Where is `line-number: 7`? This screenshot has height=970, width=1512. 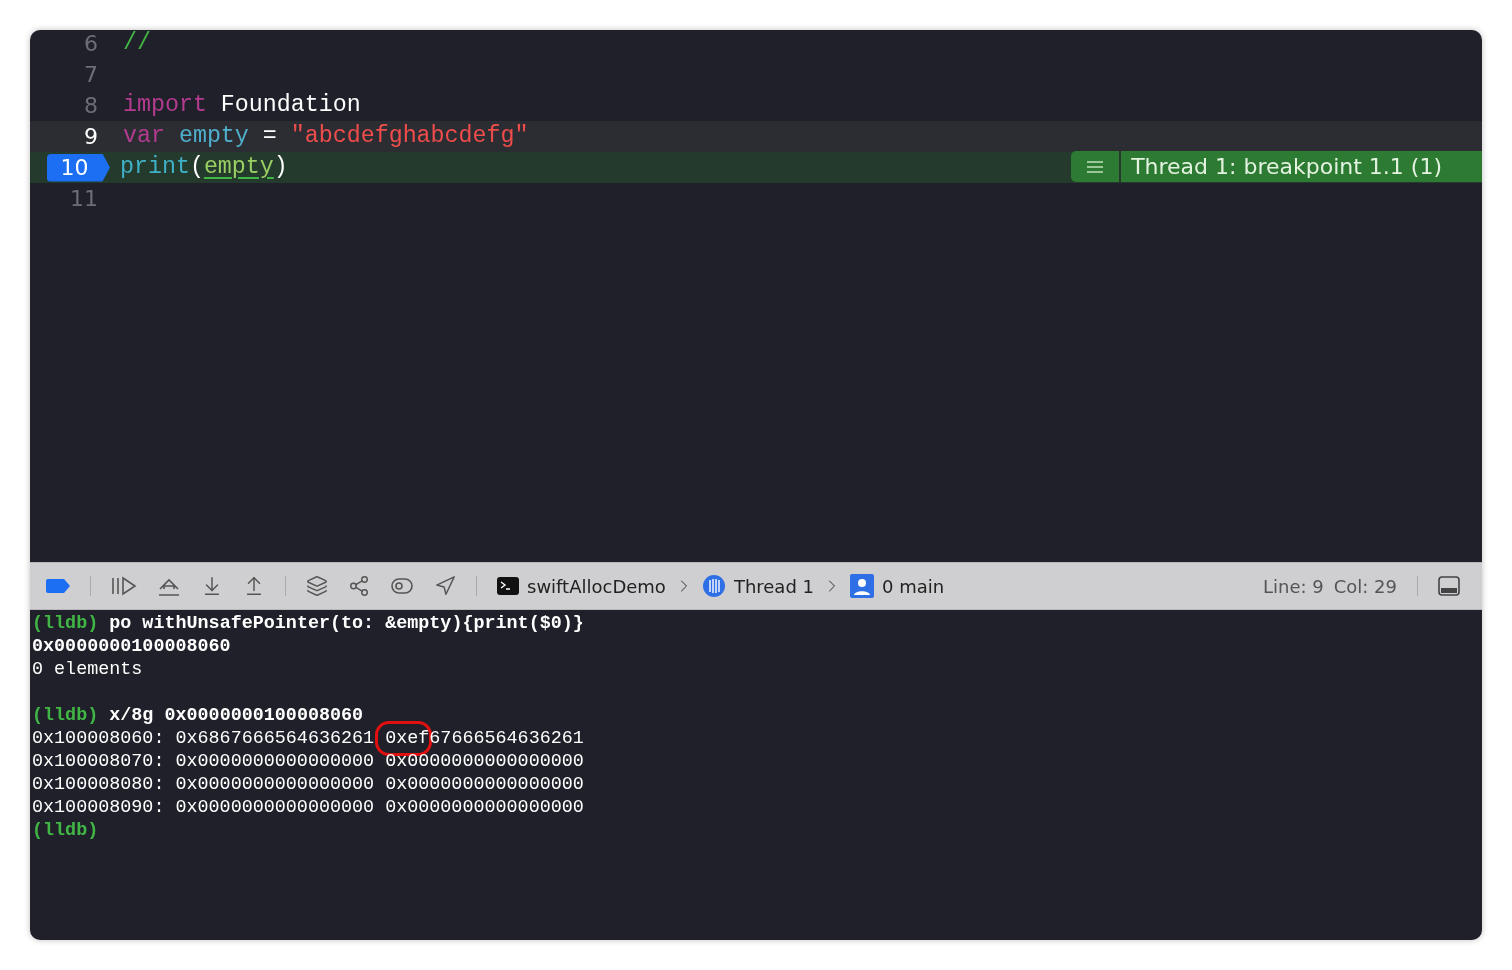
line-number: 7 is located at coordinates (91, 74).